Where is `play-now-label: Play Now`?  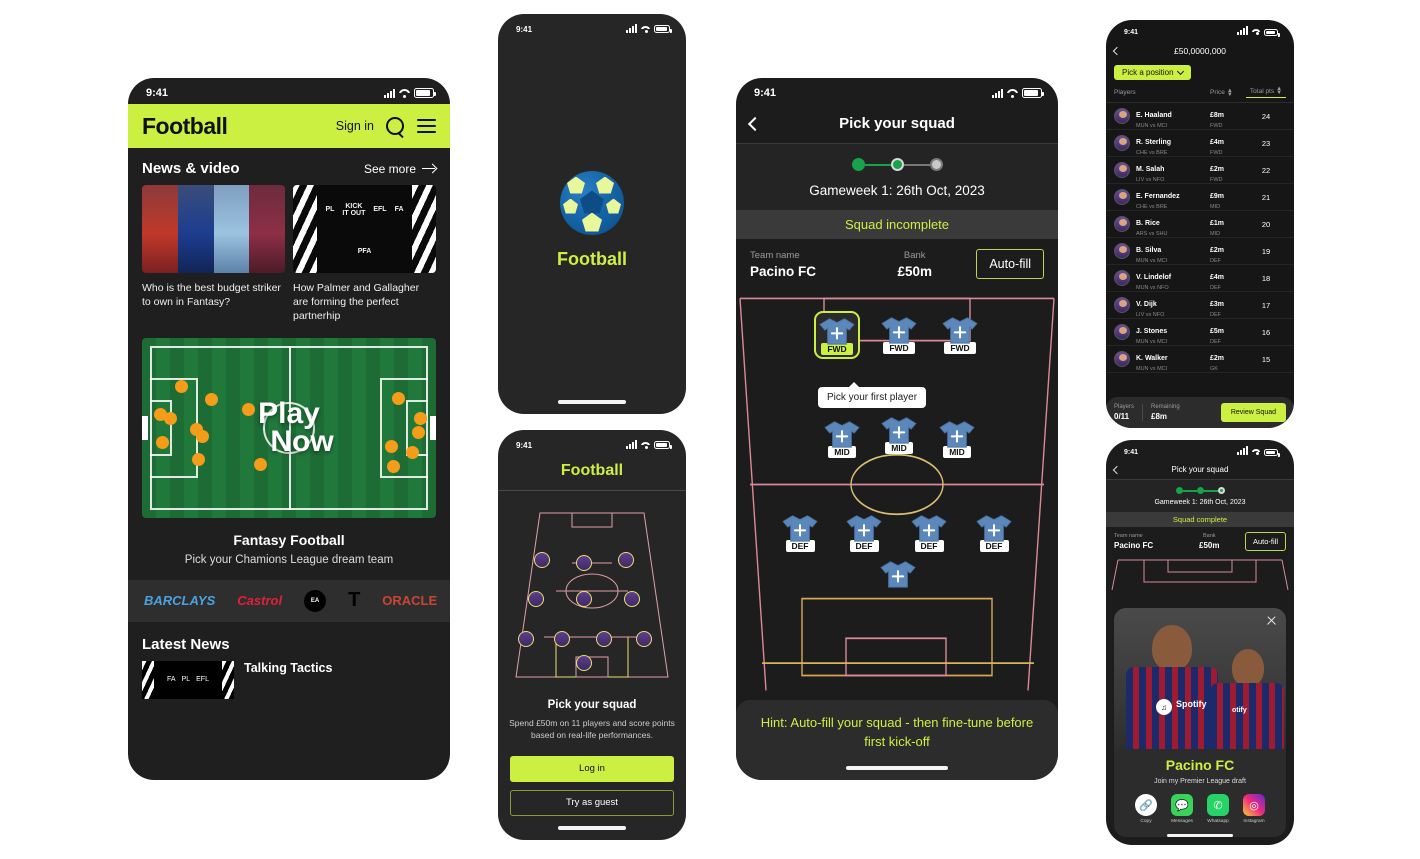 play-now-label: Play Now is located at coordinates (289, 428).